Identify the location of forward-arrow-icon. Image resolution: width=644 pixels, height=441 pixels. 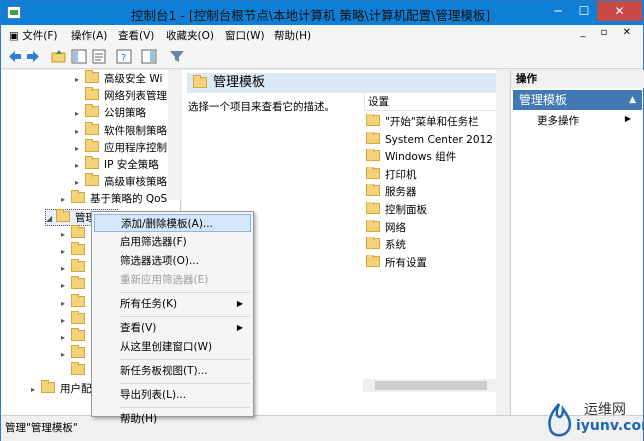
(33, 56).